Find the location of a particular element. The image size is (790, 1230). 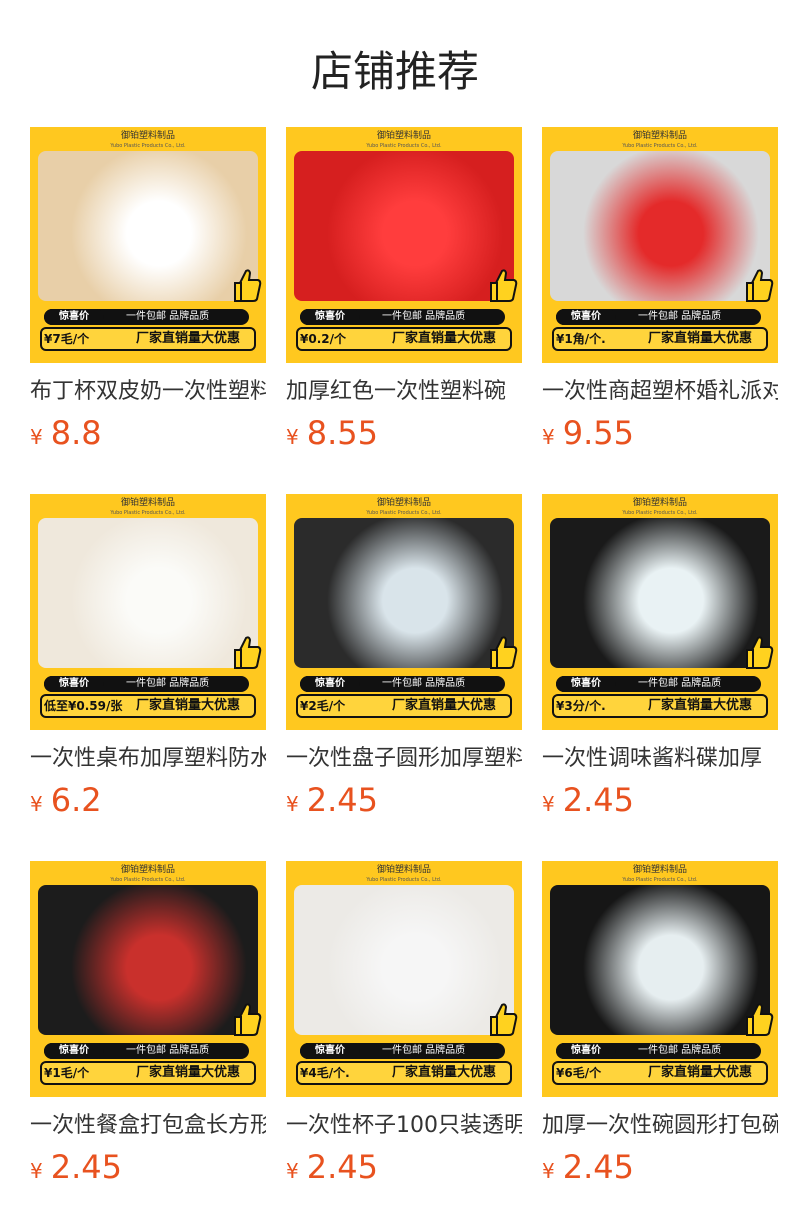

price-bar: ¥0.2/个 厂家直销量大优惠 is located at coordinates (404, 339).